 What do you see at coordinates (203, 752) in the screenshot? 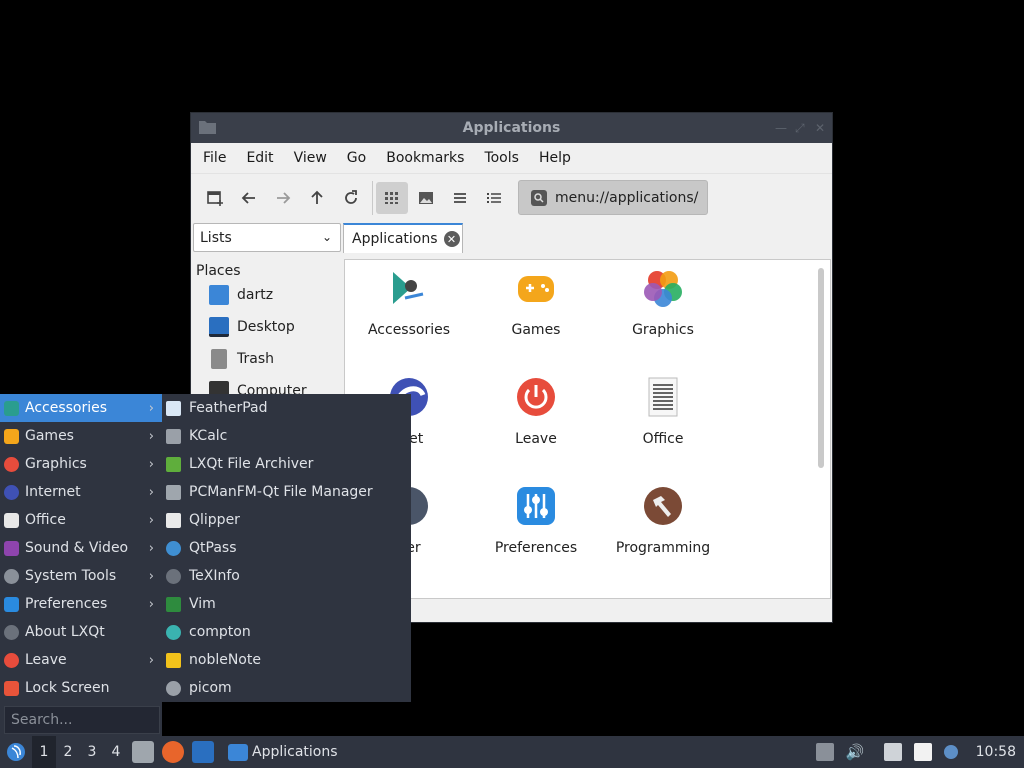
I see `show-desktop-icon` at bounding box center [203, 752].